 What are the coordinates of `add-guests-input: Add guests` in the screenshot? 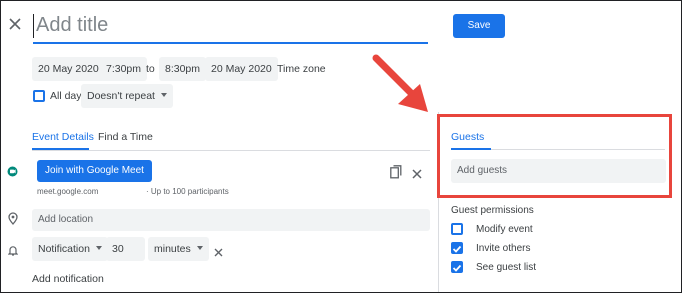 It's located at (558, 171).